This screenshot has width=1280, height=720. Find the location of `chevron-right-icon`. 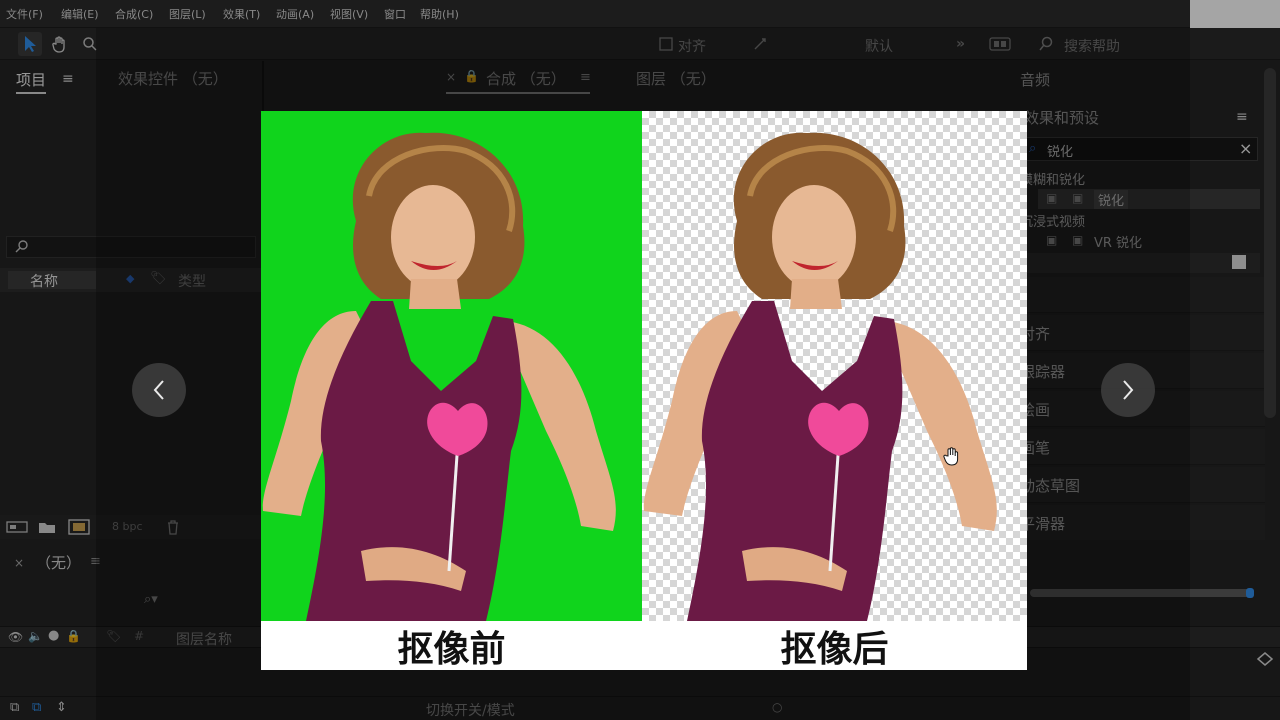

chevron-right-icon is located at coordinates (1128, 390).